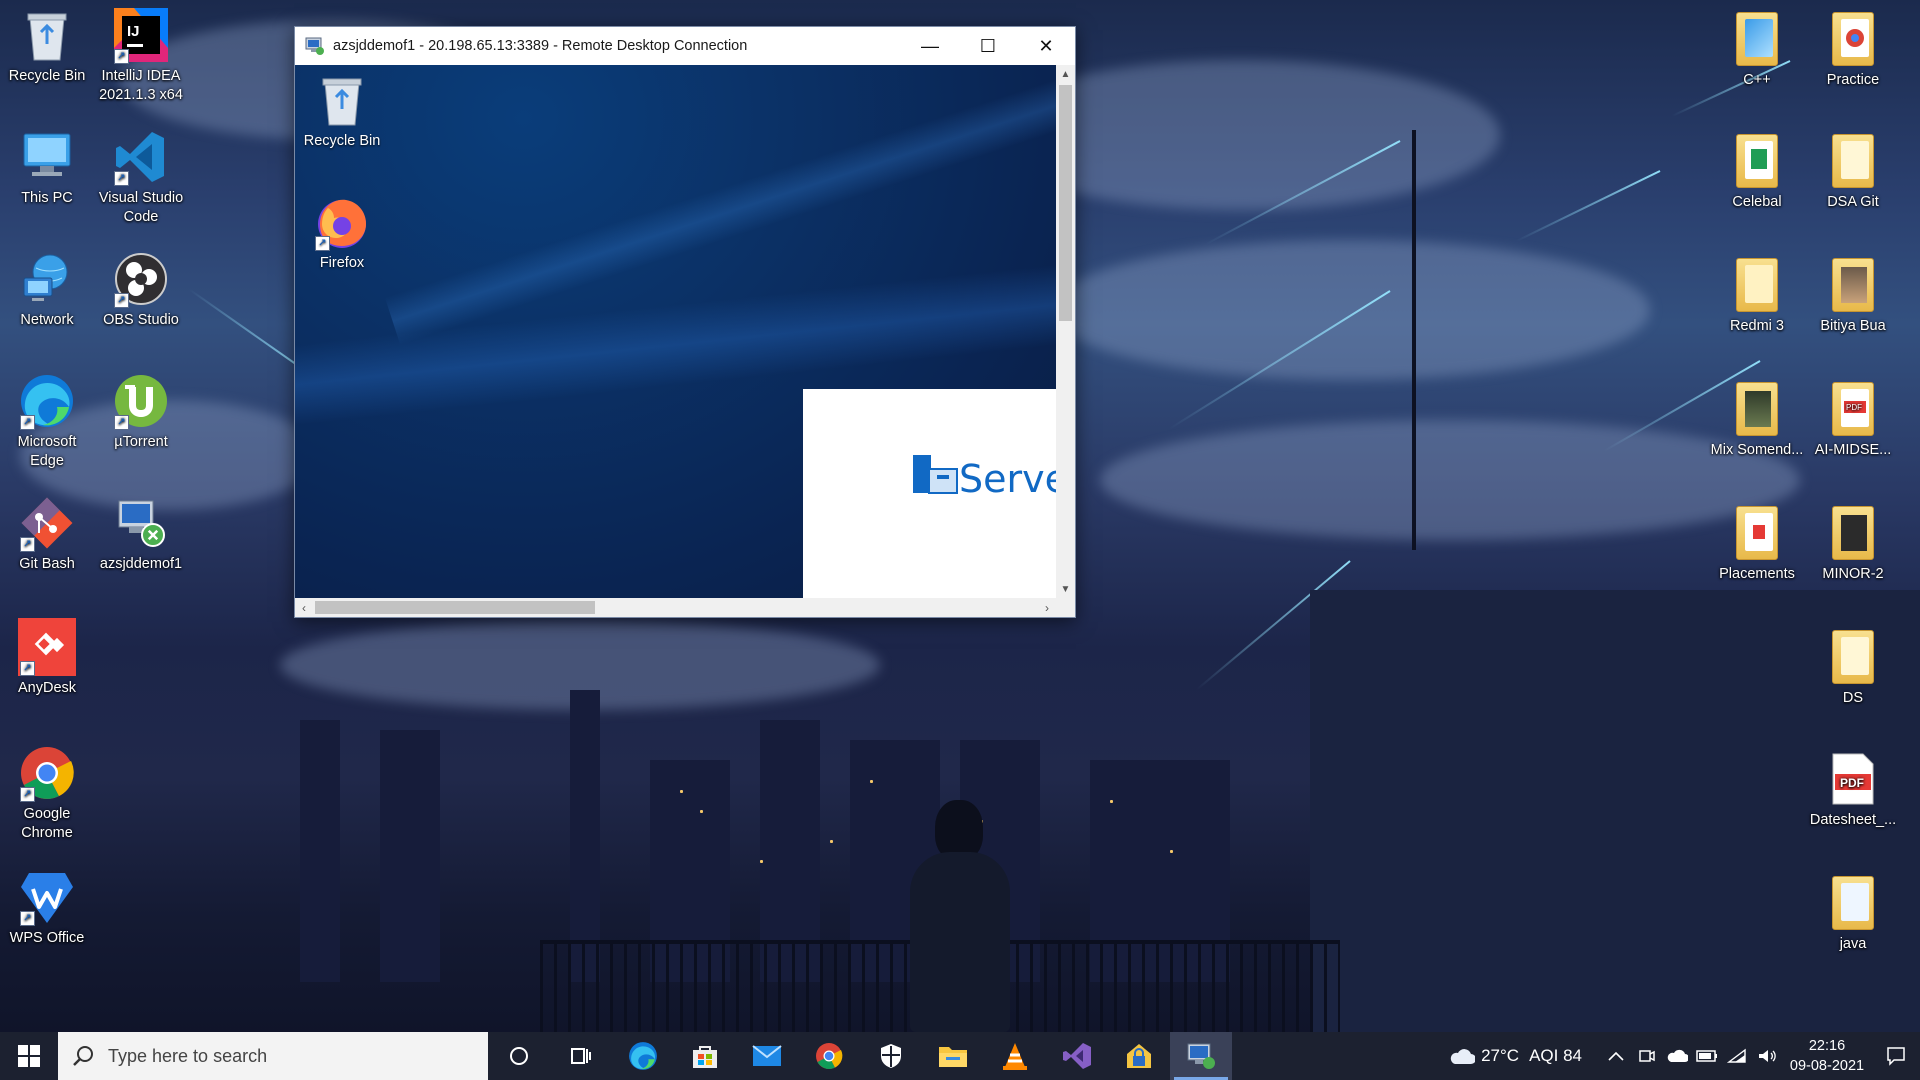 This screenshot has width=1920, height=1080. I want to click on desktop-icon-folder-redmi: Redmi 3, so click(1757, 296).